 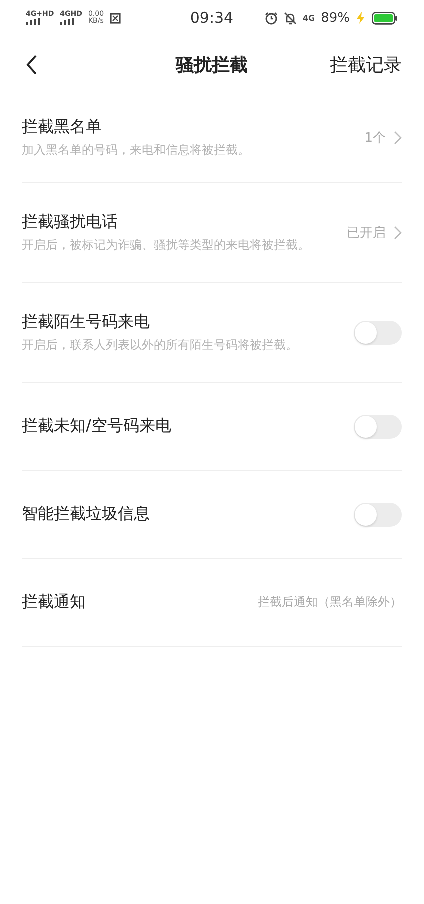 What do you see at coordinates (212, 138) in the screenshot?
I see `settings-item: 拦截黑名单 加入黑名单的号码，来电和信息将被拦截。 1个` at bounding box center [212, 138].